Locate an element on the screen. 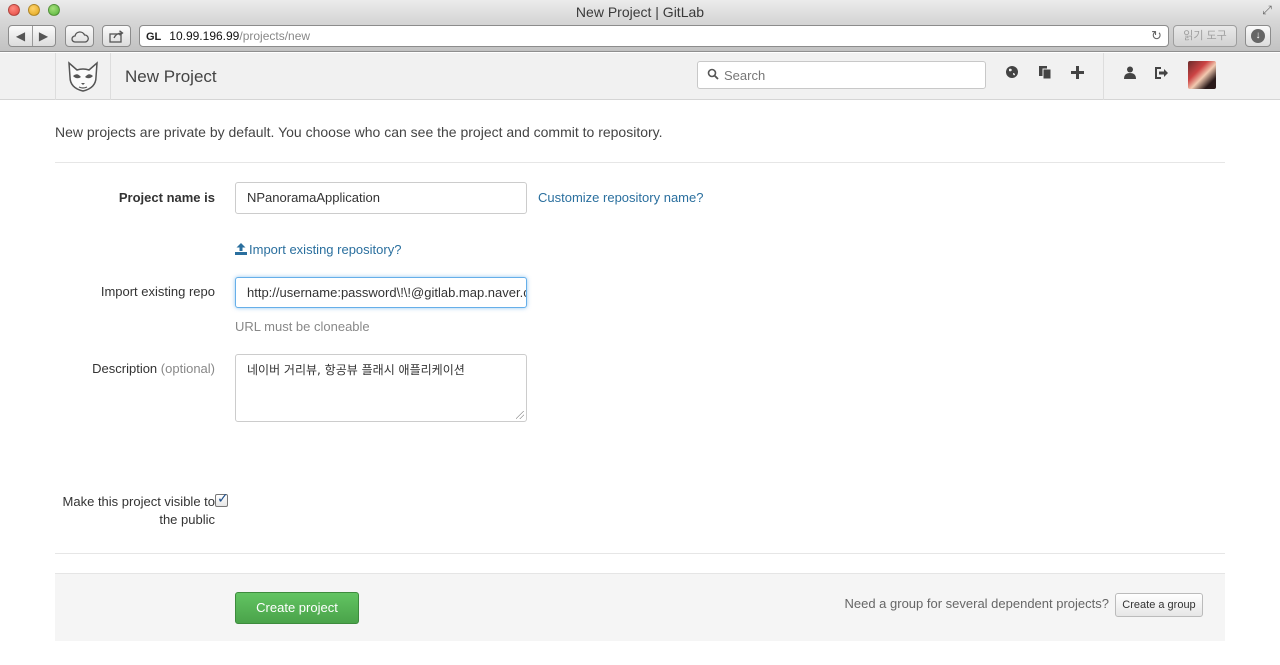  create-project-button: Create project is located at coordinates (297, 608).